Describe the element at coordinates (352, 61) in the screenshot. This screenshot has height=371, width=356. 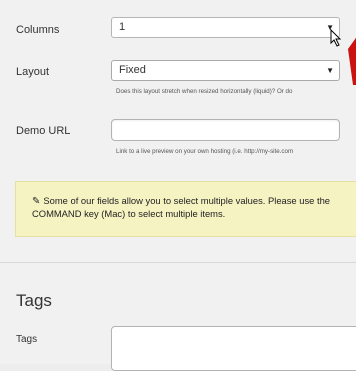
I see `red-marker-icon` at that location.